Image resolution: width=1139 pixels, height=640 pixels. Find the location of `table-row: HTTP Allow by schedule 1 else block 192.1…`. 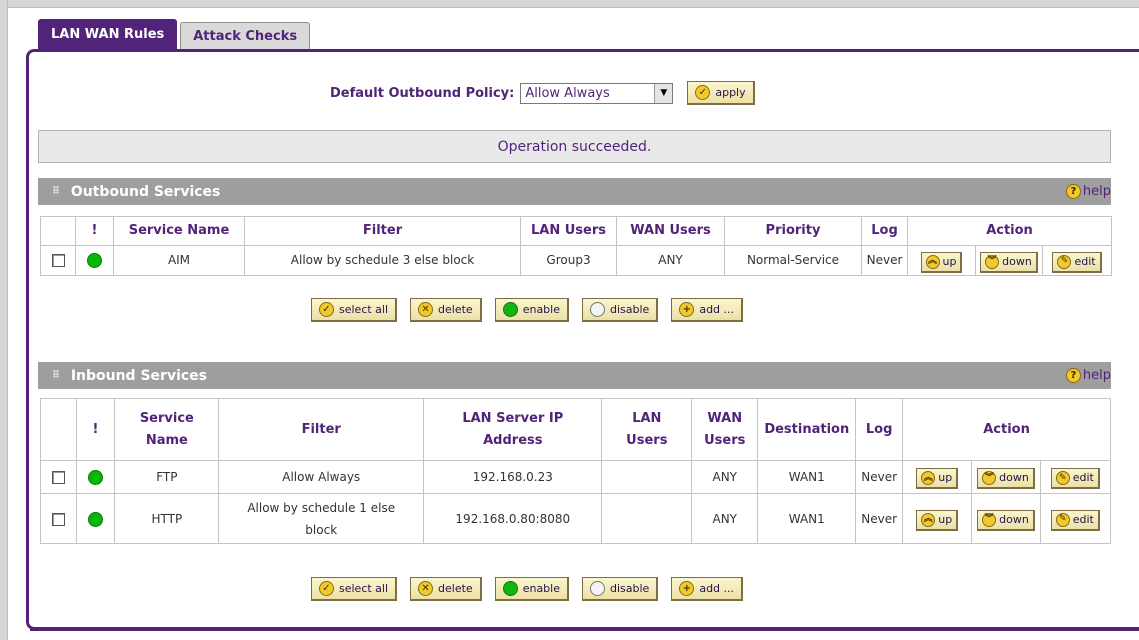

table-row: HTTP Allow by schedule 1 else block 192.1… is located at coordinates (576, 518).